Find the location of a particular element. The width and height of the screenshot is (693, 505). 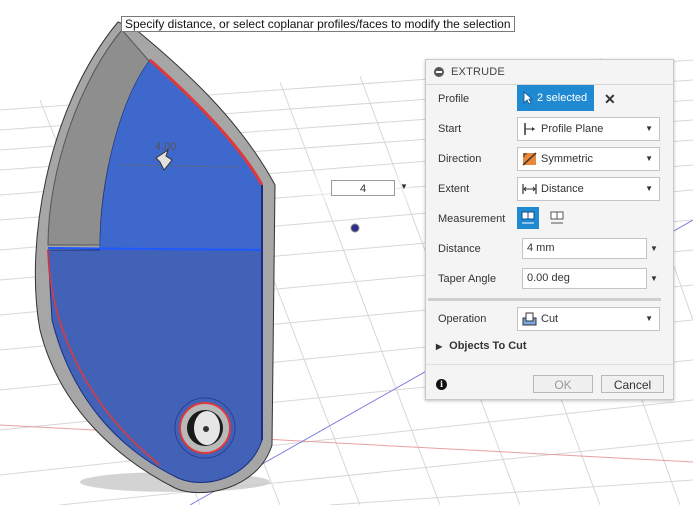

expand-triangle-icon: ▶ is located at coordinates (439, 346).